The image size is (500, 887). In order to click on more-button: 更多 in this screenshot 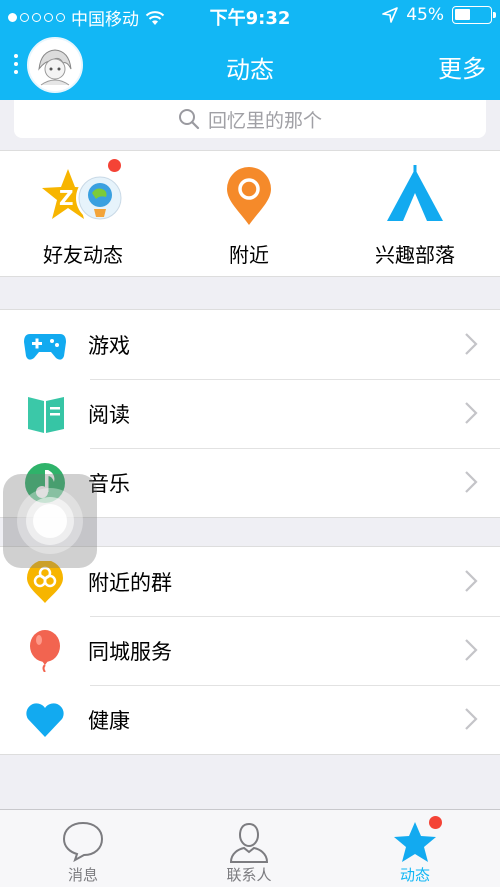, I will do `click(462, 66)`.